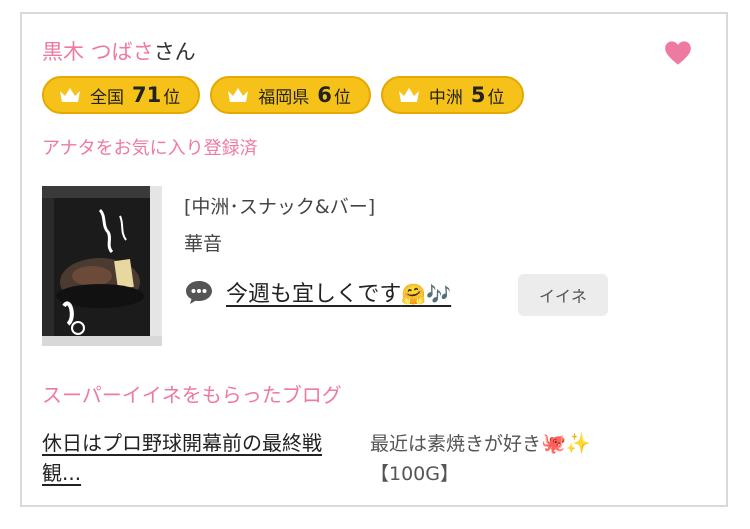 The height and width of the screenshot is (529, 750). What do you see at coordinates (279, 242) in the screenshot?
I see `shop-name: 華音` at bounding box center [279, 242].